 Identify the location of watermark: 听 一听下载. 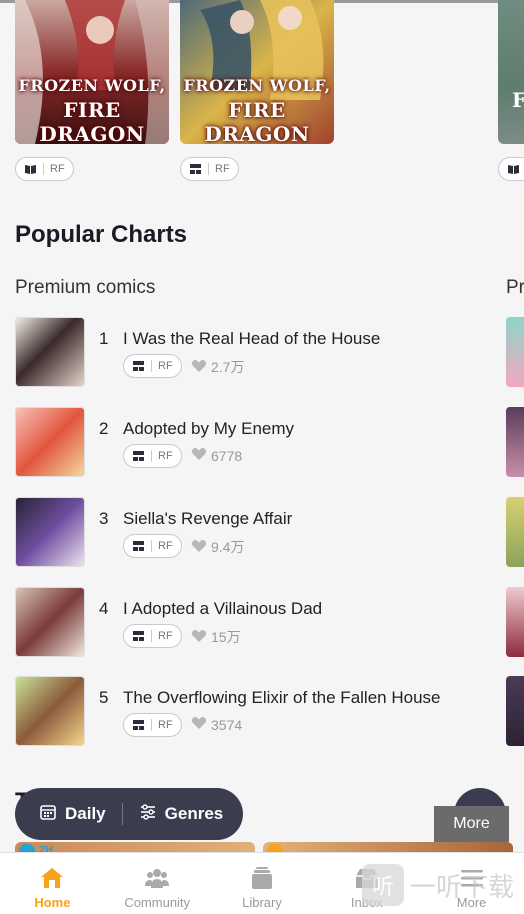
(443, 885).